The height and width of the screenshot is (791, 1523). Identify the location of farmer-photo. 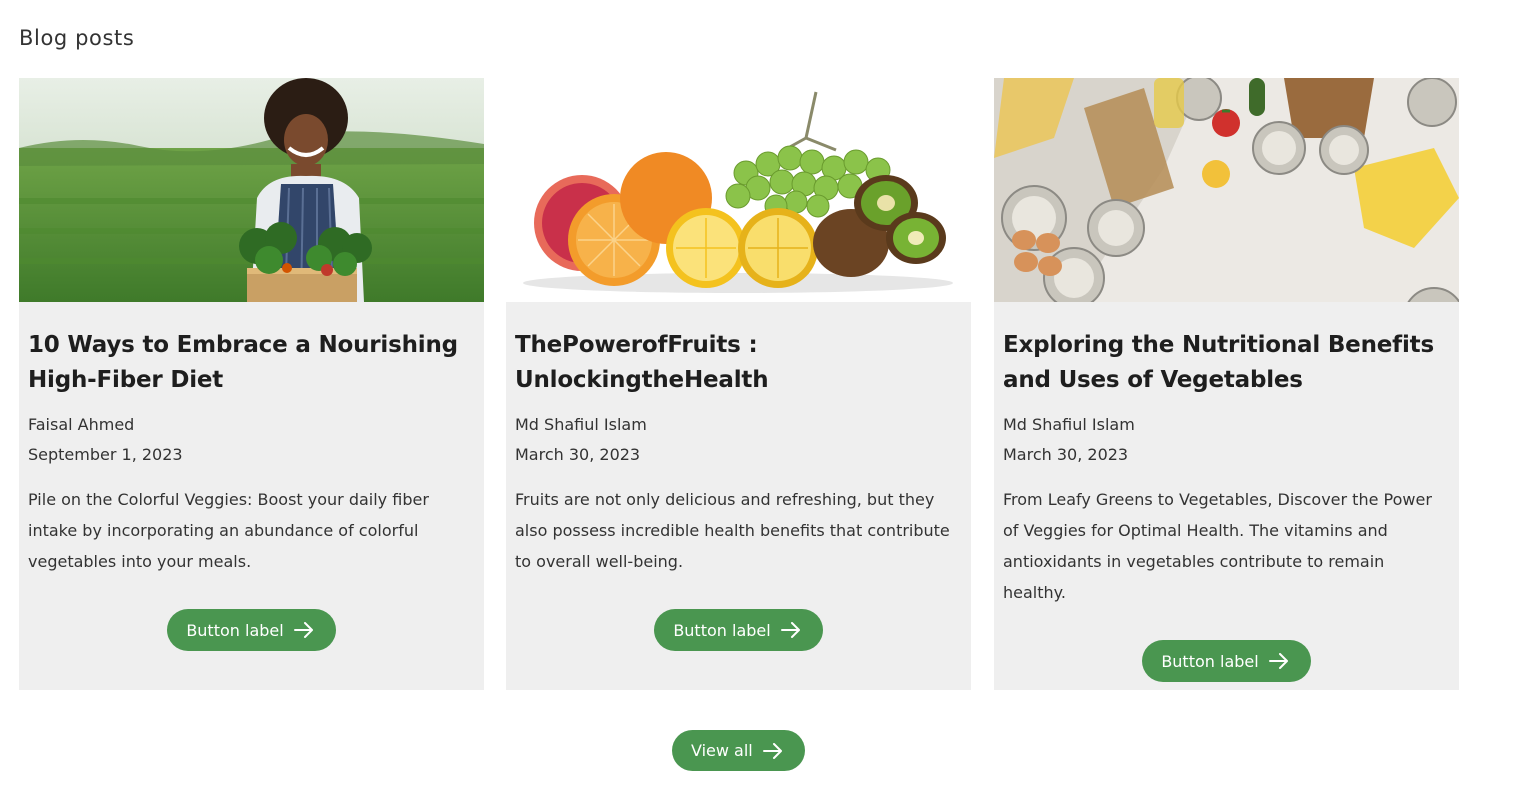
(251, 190).